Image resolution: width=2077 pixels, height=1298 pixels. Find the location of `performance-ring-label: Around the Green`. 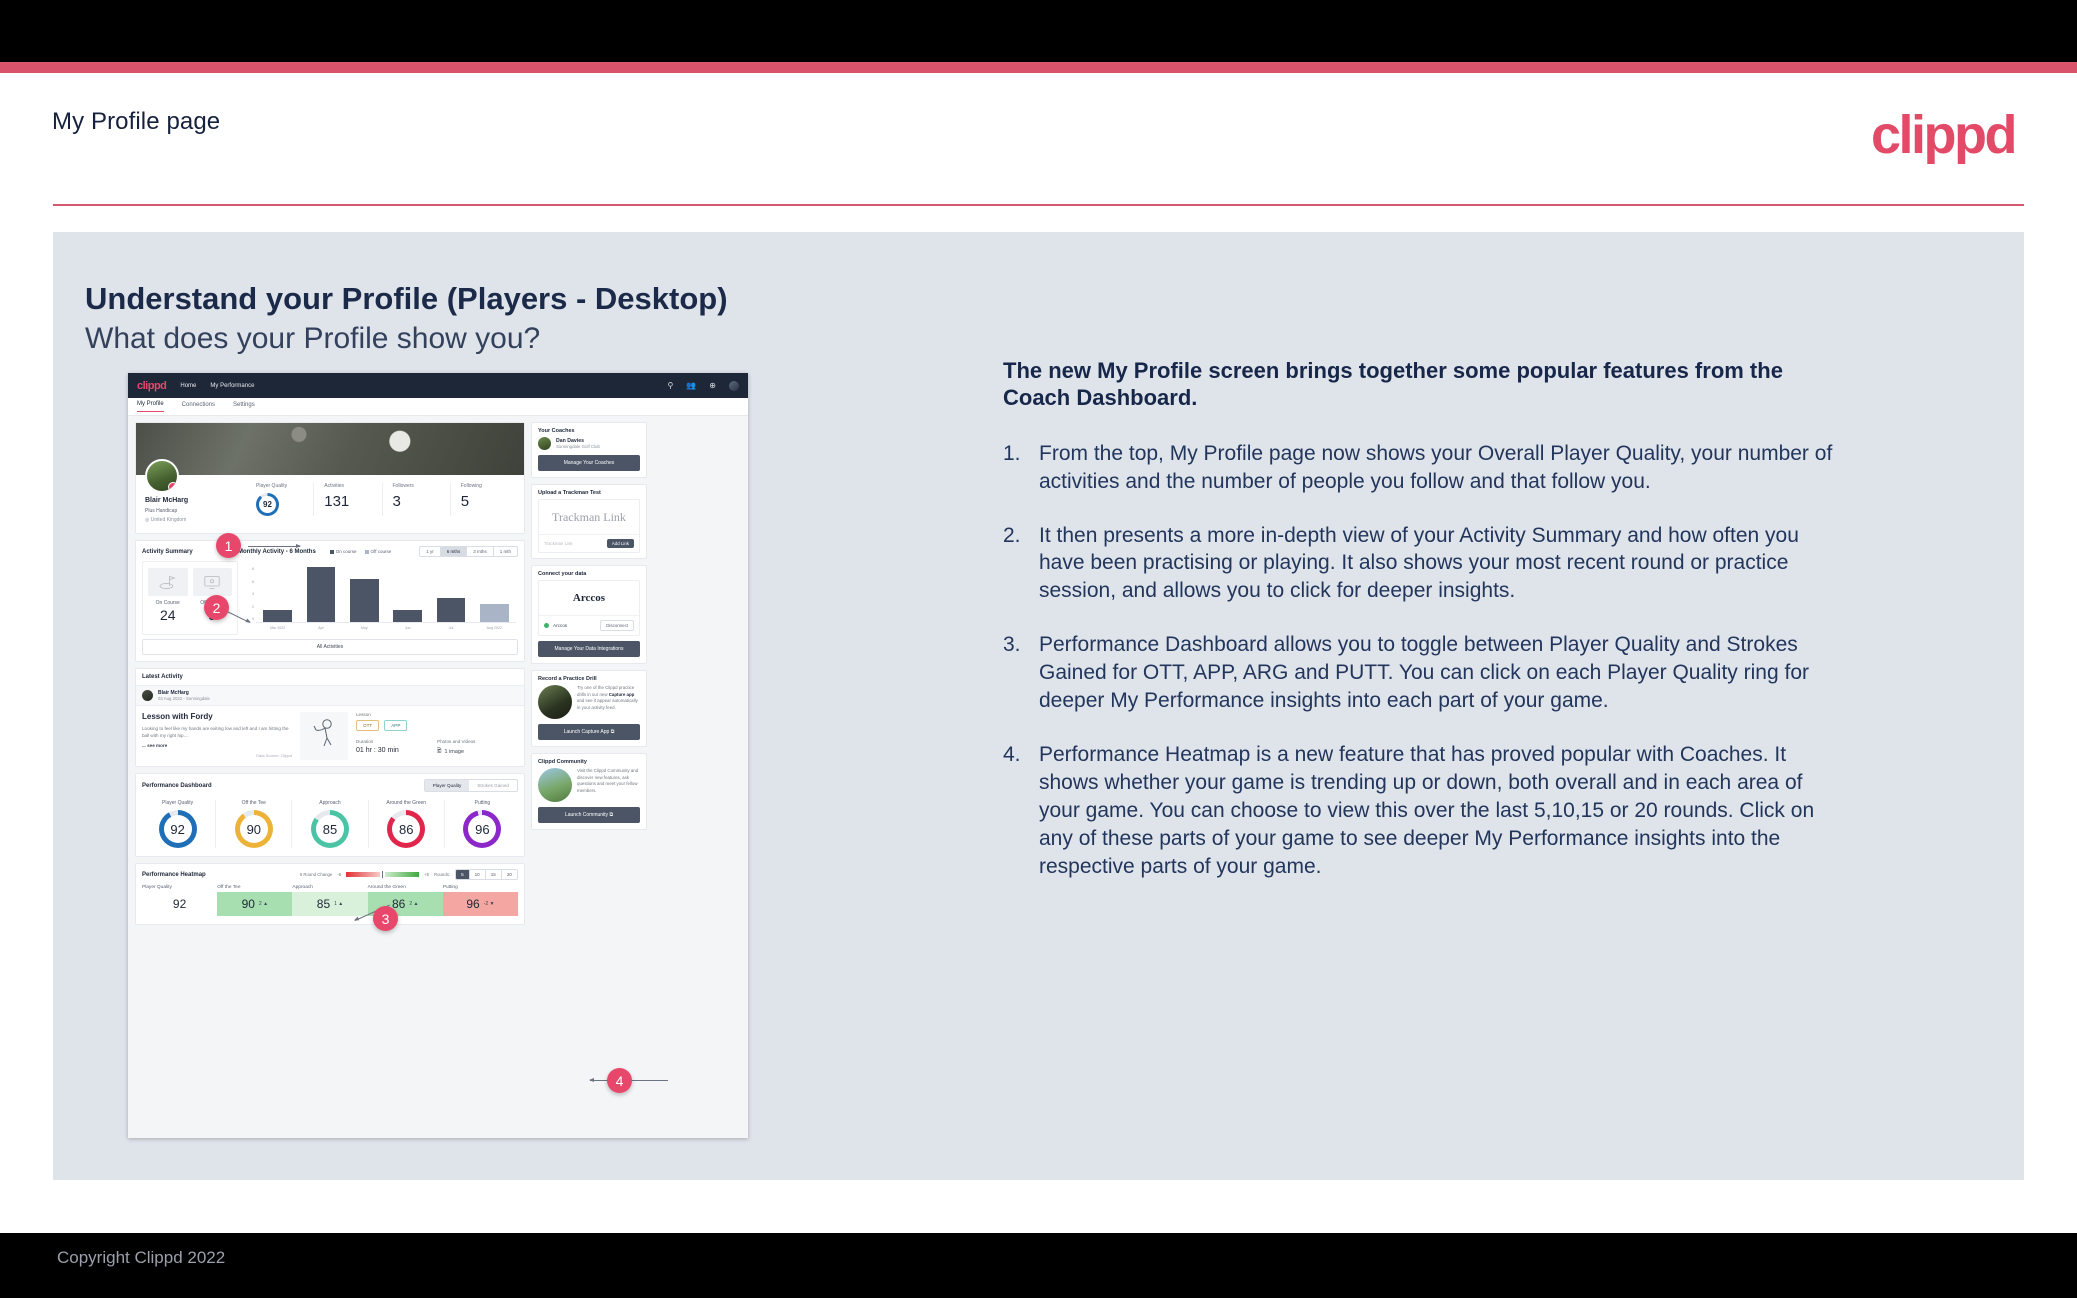

performance-ring-label: Around the Green is located at coordinates (406, 803).